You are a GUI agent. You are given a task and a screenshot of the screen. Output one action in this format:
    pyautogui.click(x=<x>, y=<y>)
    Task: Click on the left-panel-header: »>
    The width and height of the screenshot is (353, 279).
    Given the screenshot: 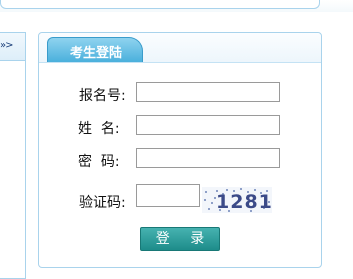 What is the action you would take?
    pyautogui.click(x=12, y=47)
    